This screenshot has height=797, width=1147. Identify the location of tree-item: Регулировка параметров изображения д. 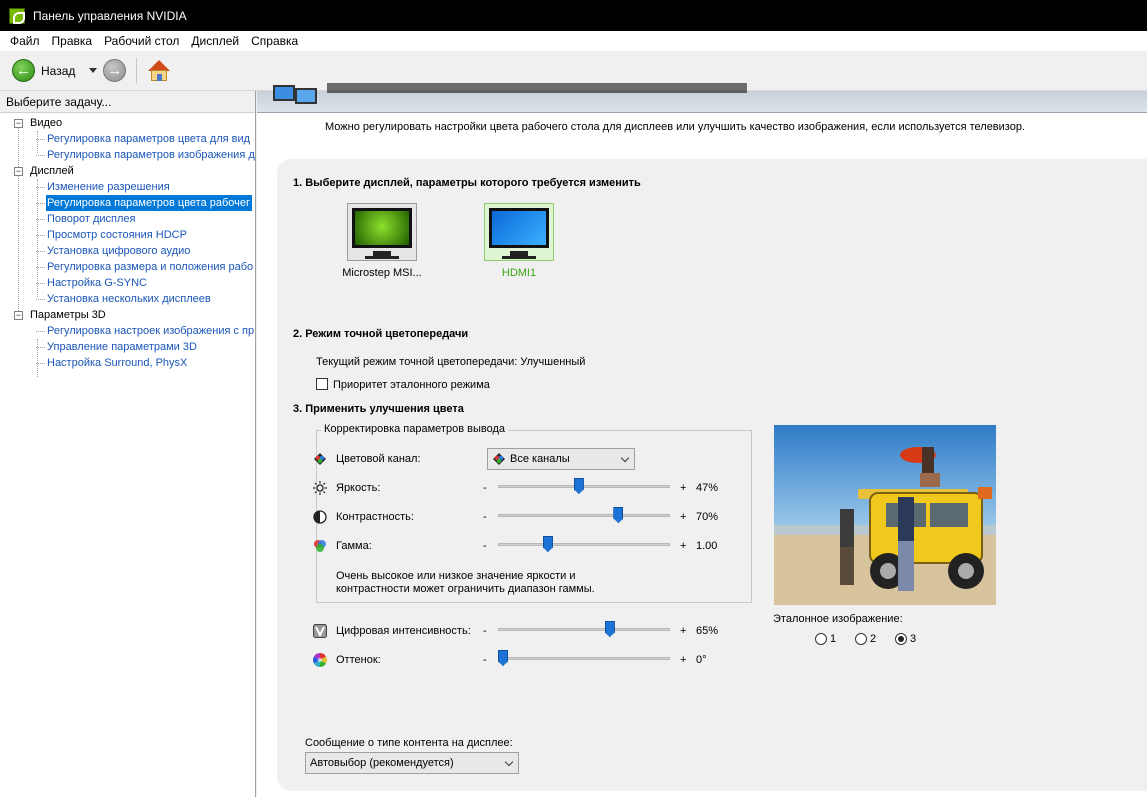
(127, 155).